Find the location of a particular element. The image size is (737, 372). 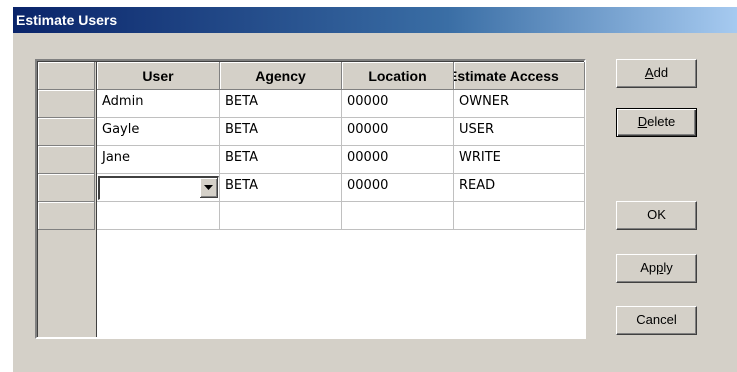

cancel-button: Cancel is located at coordinates (656, 320).